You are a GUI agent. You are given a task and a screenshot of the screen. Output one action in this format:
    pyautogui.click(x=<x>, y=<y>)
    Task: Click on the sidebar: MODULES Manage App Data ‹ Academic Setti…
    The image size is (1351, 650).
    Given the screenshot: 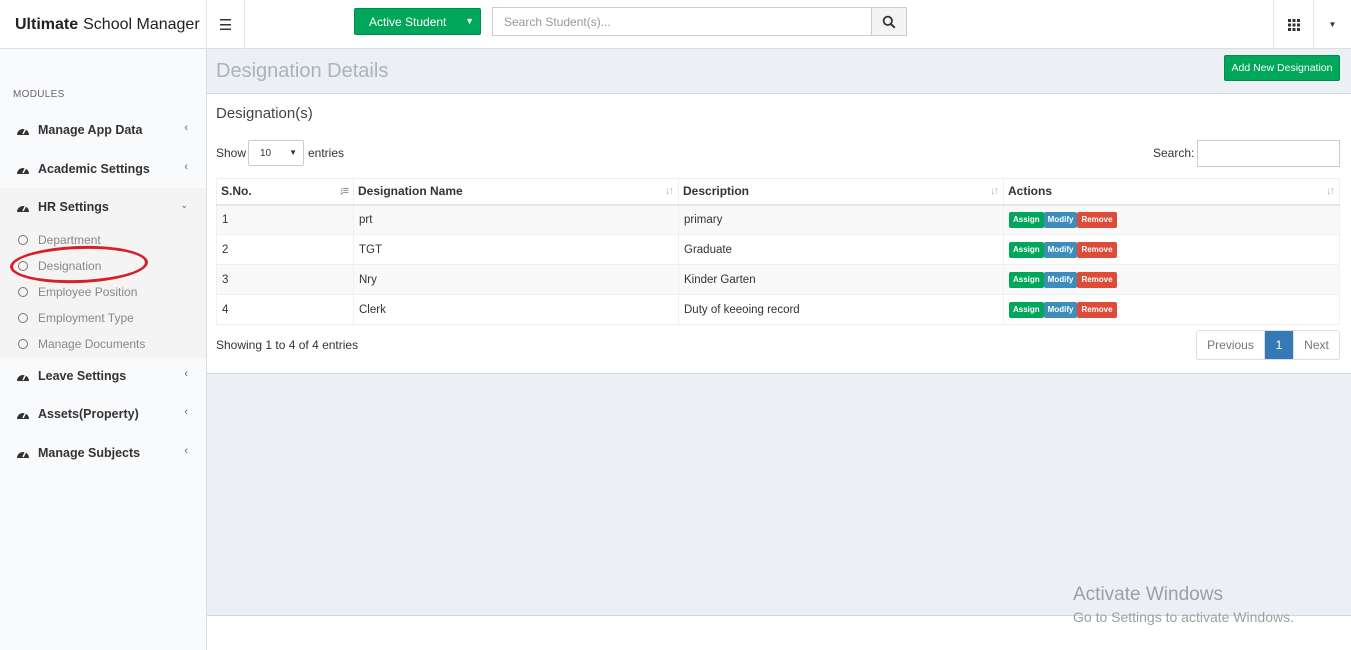 What is the action you would take?
    pyautogui.click(x=103, y=349)
    